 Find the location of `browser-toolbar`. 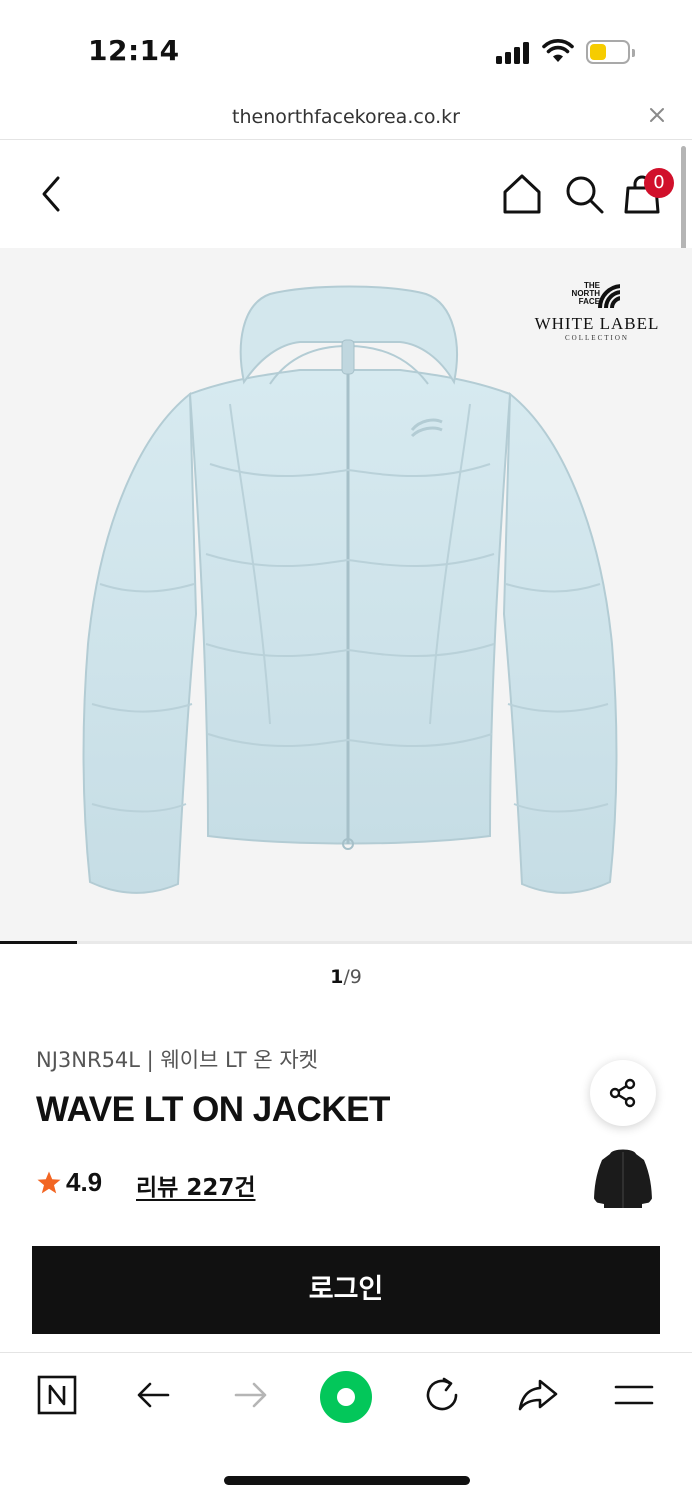

browser-toolbar is located at coordinates (346, 1402).